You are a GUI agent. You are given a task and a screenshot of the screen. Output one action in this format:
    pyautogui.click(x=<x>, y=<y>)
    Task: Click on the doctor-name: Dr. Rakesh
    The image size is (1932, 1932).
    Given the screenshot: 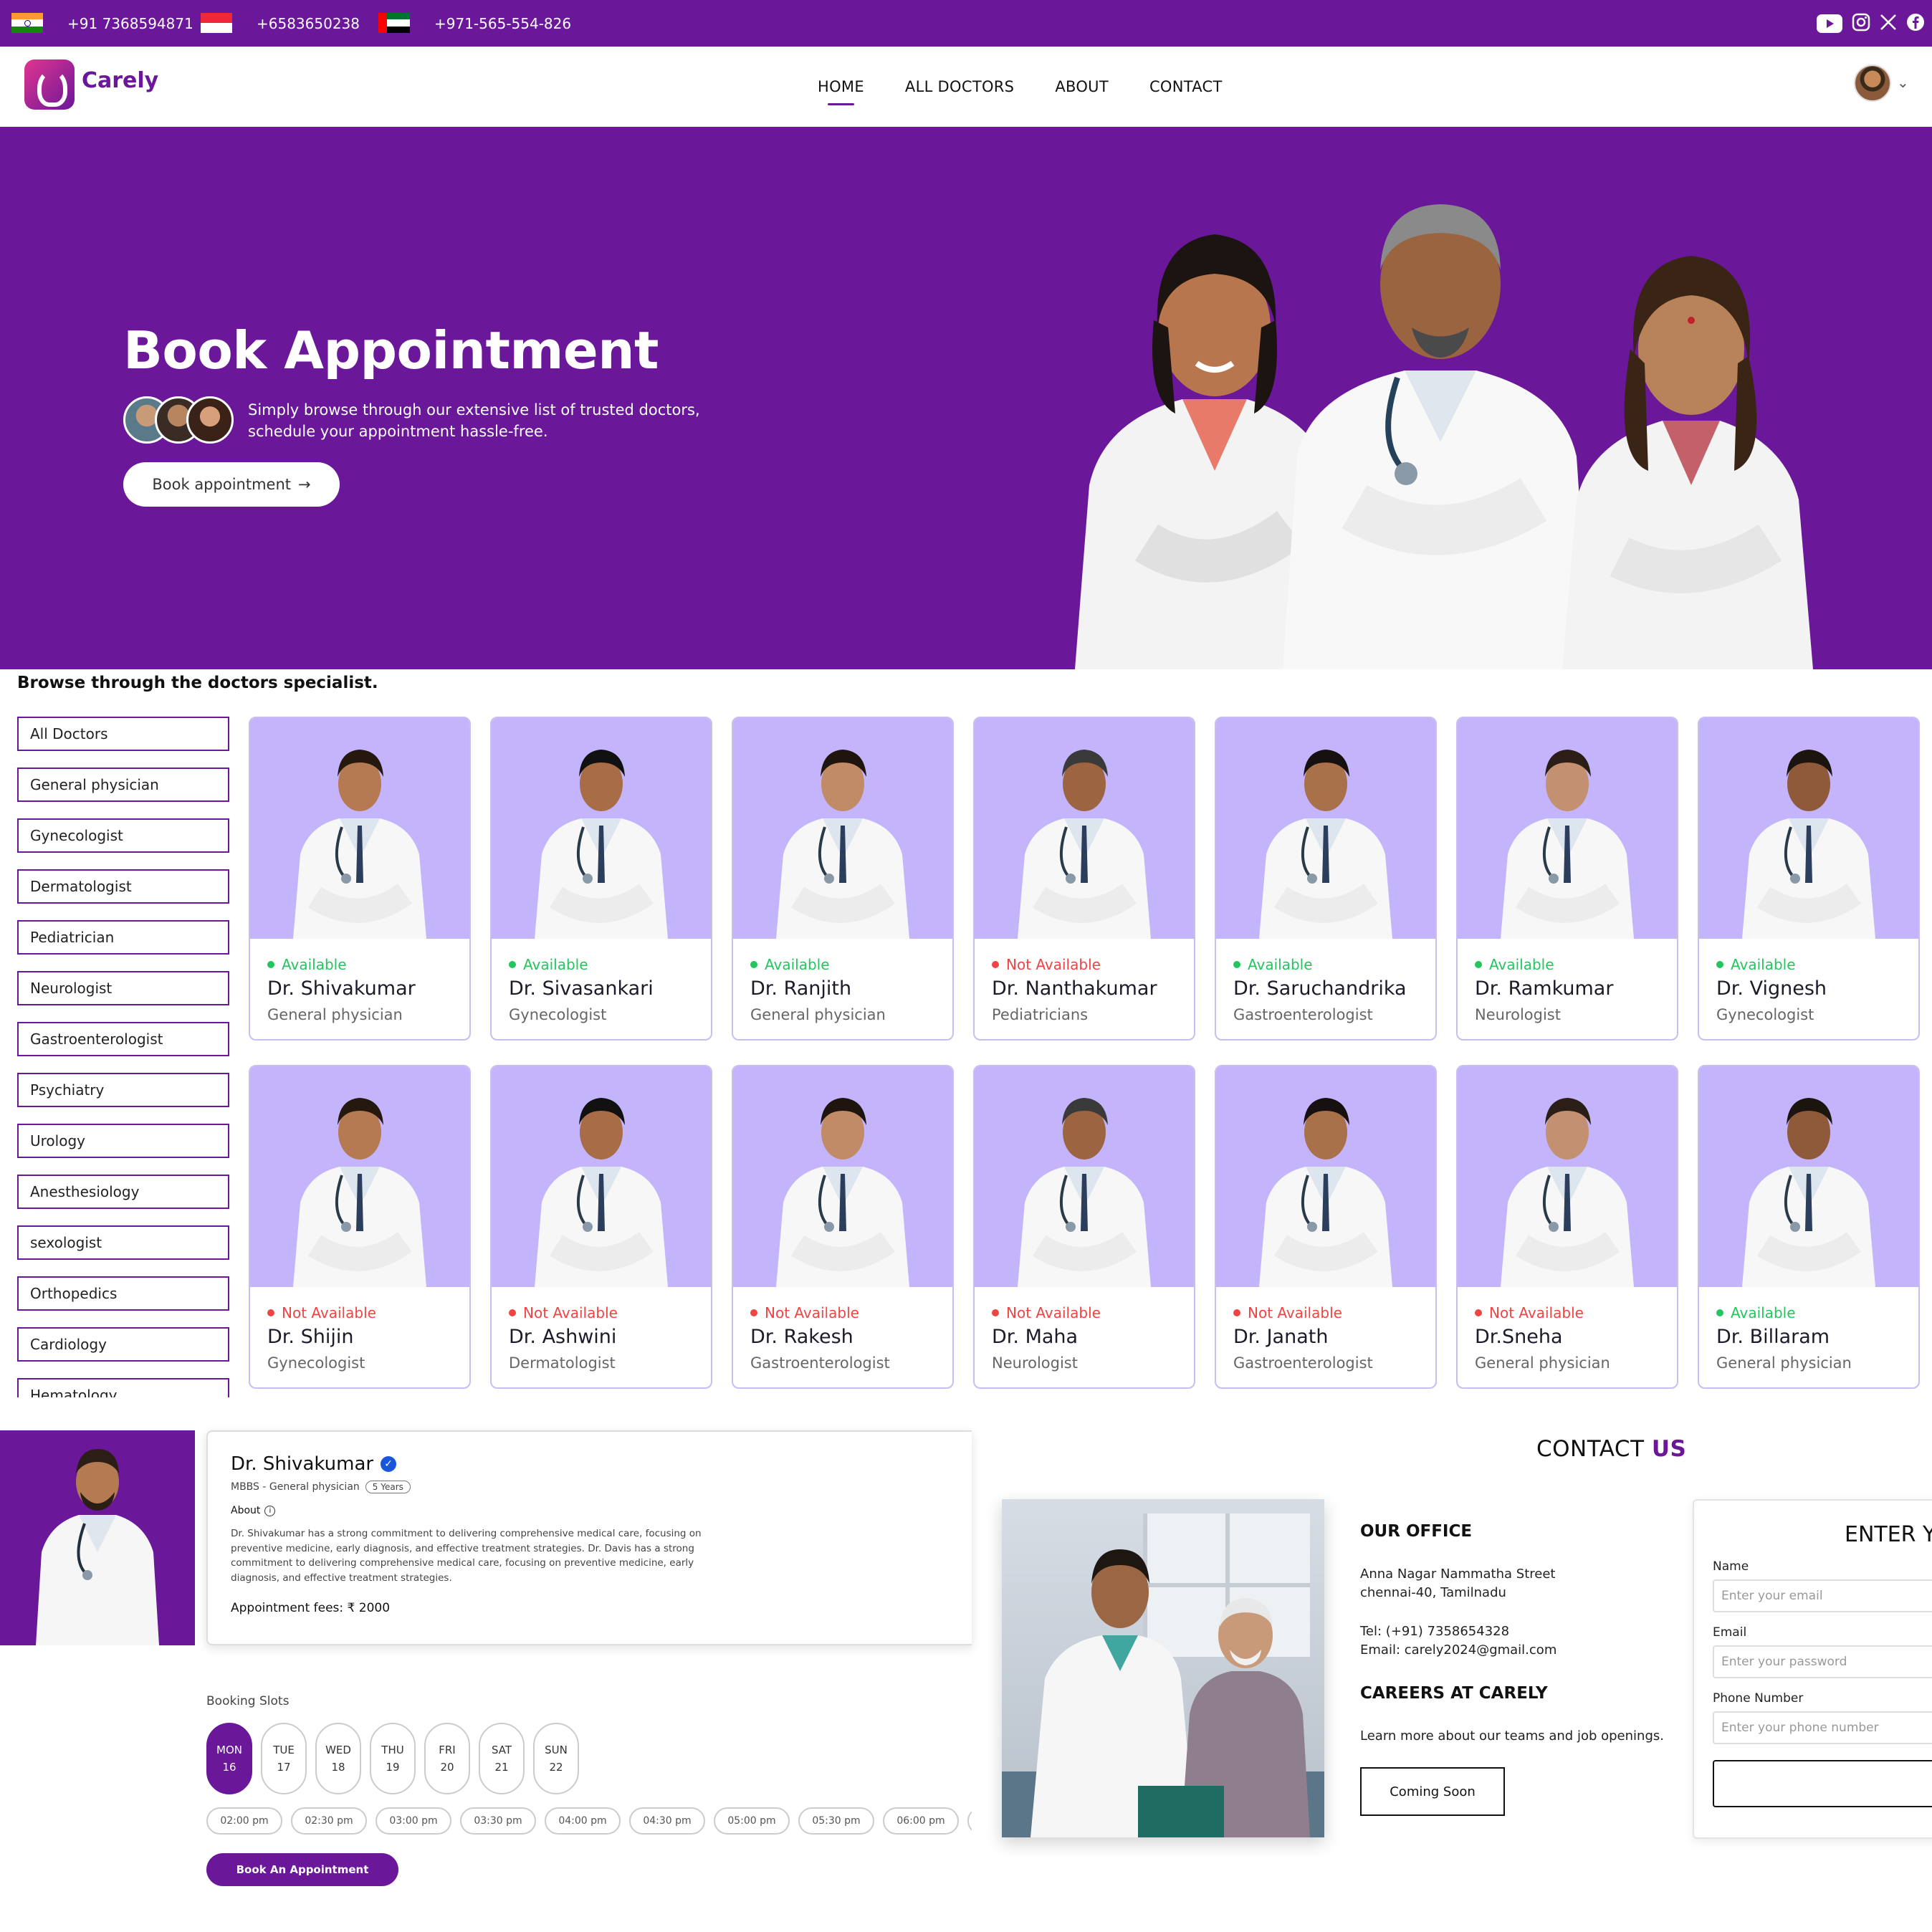 What is the action you would take?
    pyautogui.click(x=802, y=1337)
    